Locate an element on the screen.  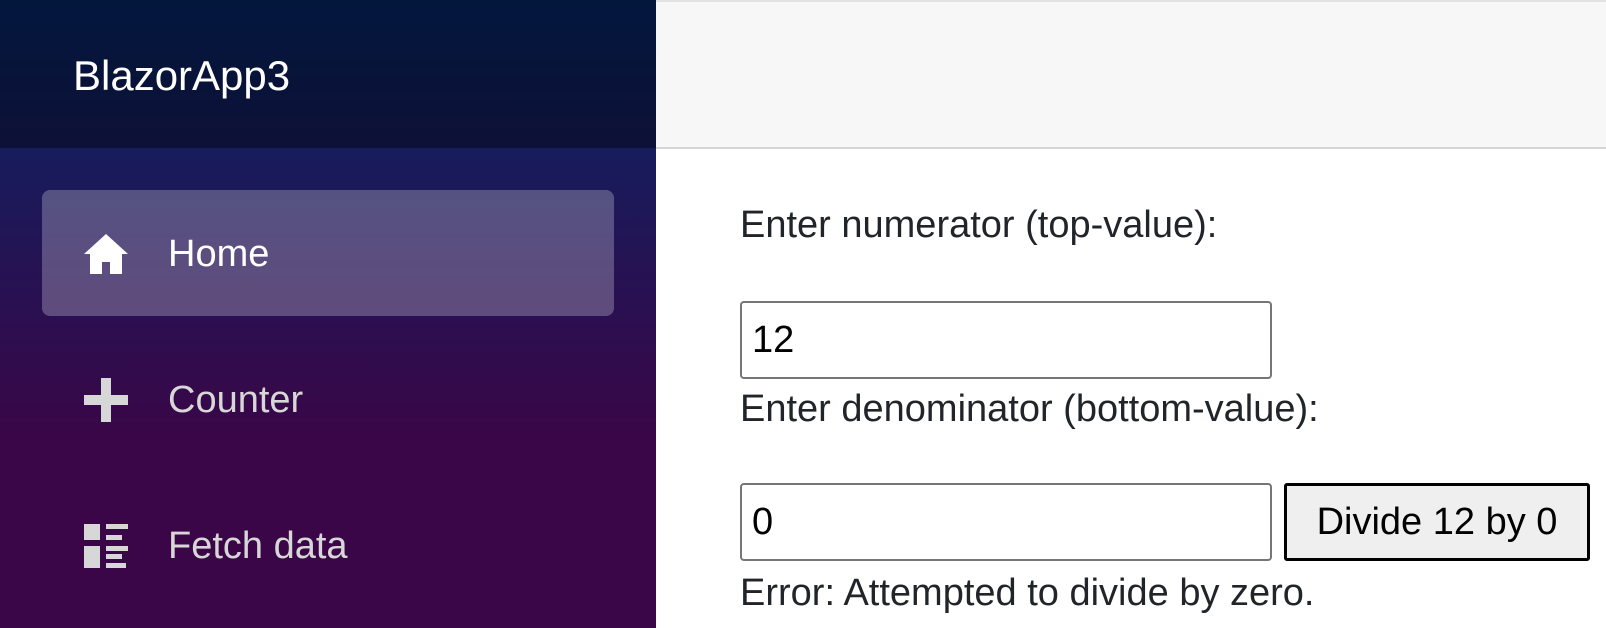
error-message: Error: Attempted to divide by zero. is located at coordinates (1027, 593).